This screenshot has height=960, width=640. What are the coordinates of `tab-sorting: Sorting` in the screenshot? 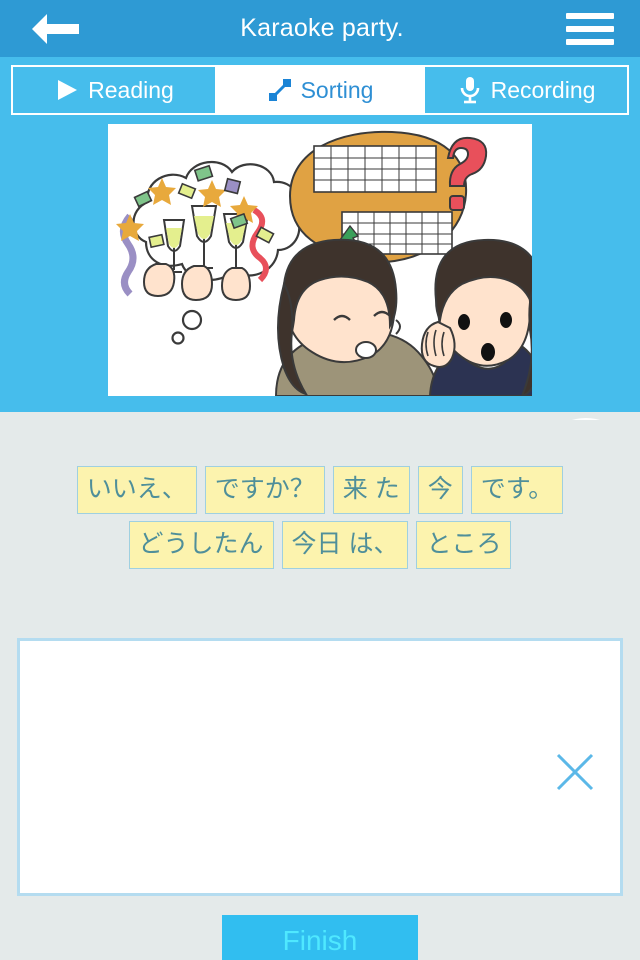 It's located at (320, 90).